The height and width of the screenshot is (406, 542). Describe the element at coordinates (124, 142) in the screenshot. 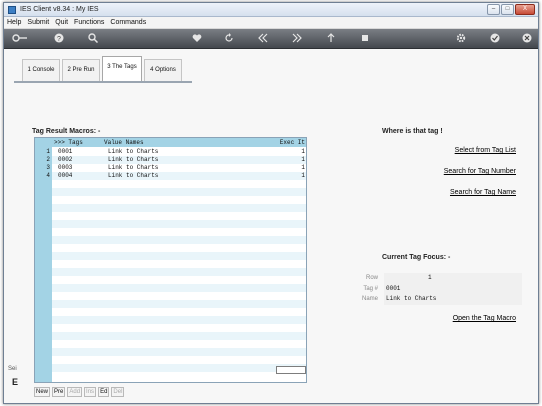

I see `column-header-value-names: Value Names` at that location.